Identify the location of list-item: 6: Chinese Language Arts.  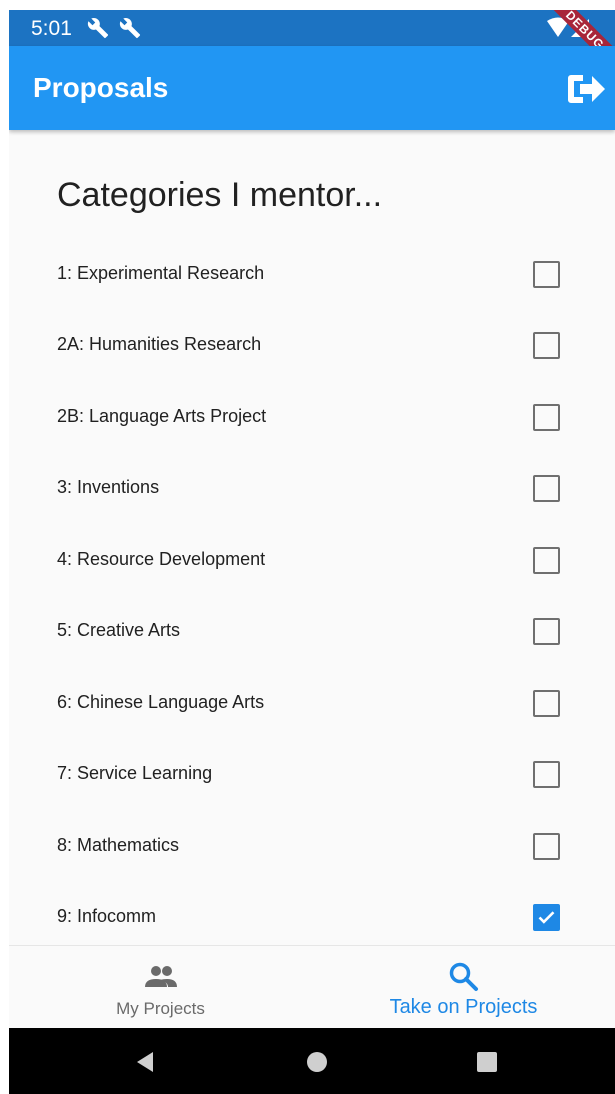
(312, 702).